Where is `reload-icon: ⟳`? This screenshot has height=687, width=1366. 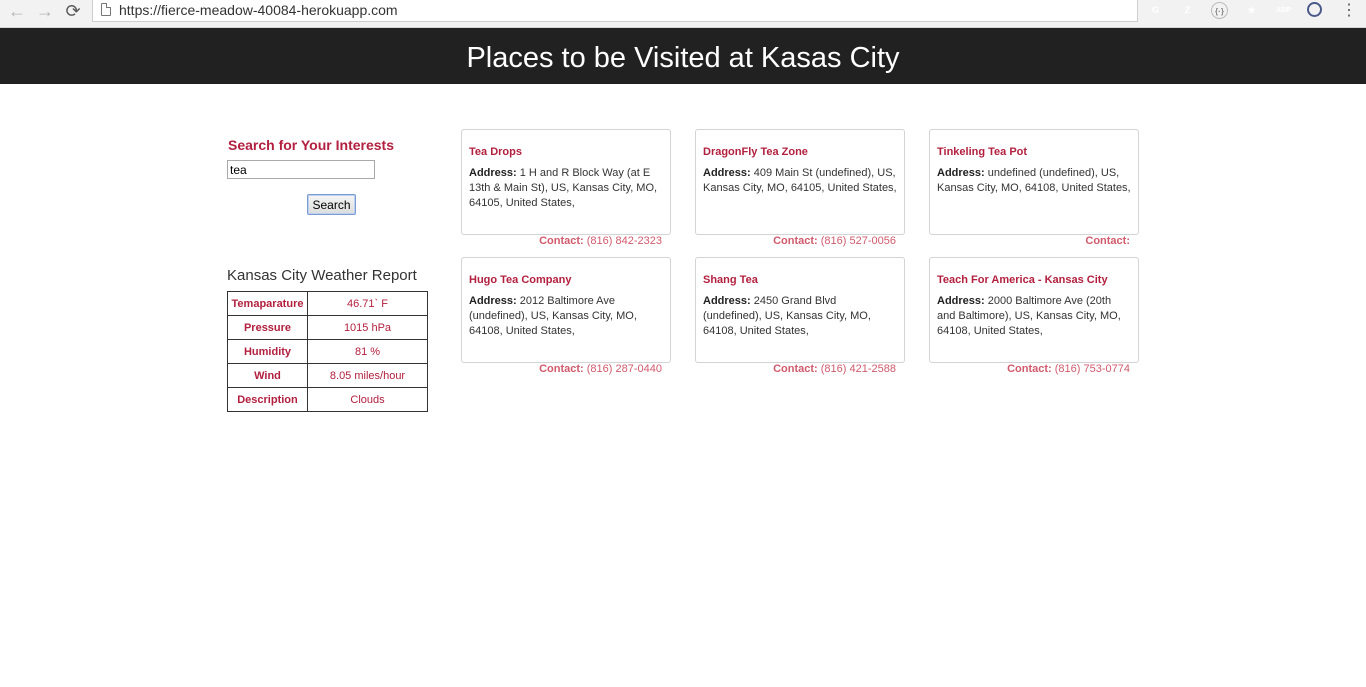 reload-icon: ⟳ is located at coordinates (73, 12).